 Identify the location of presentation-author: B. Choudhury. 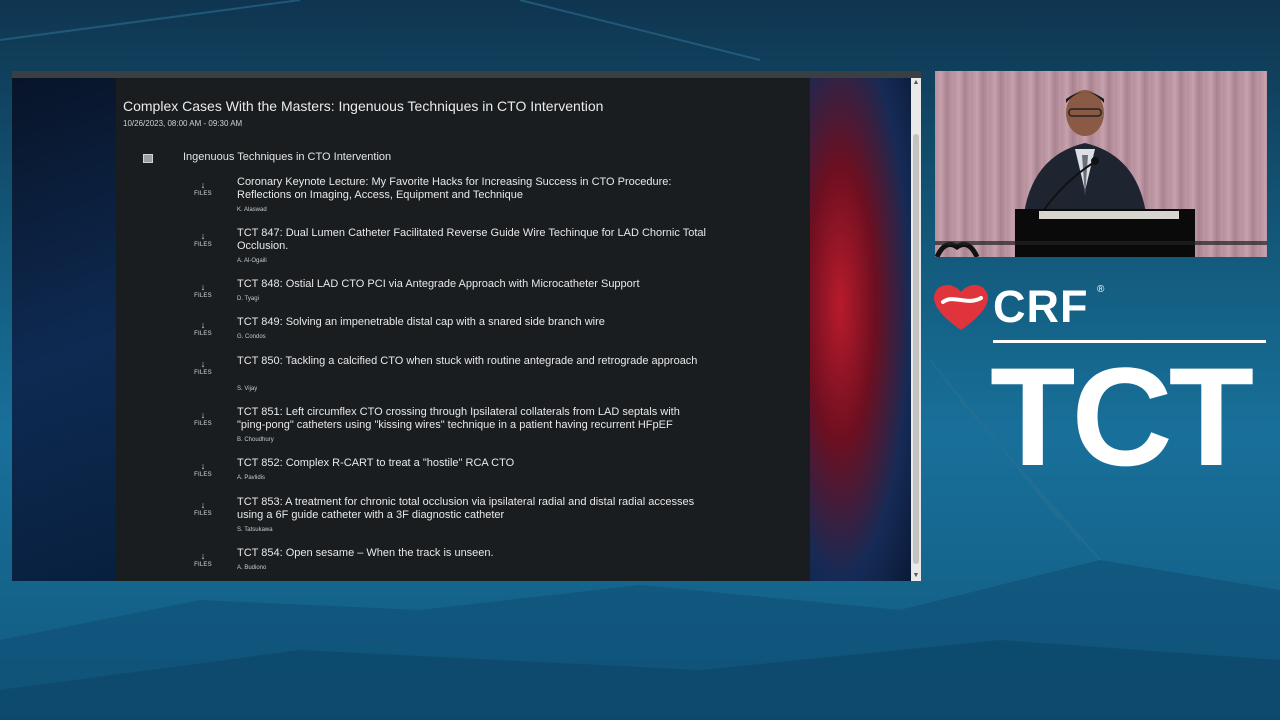
(255, 440).